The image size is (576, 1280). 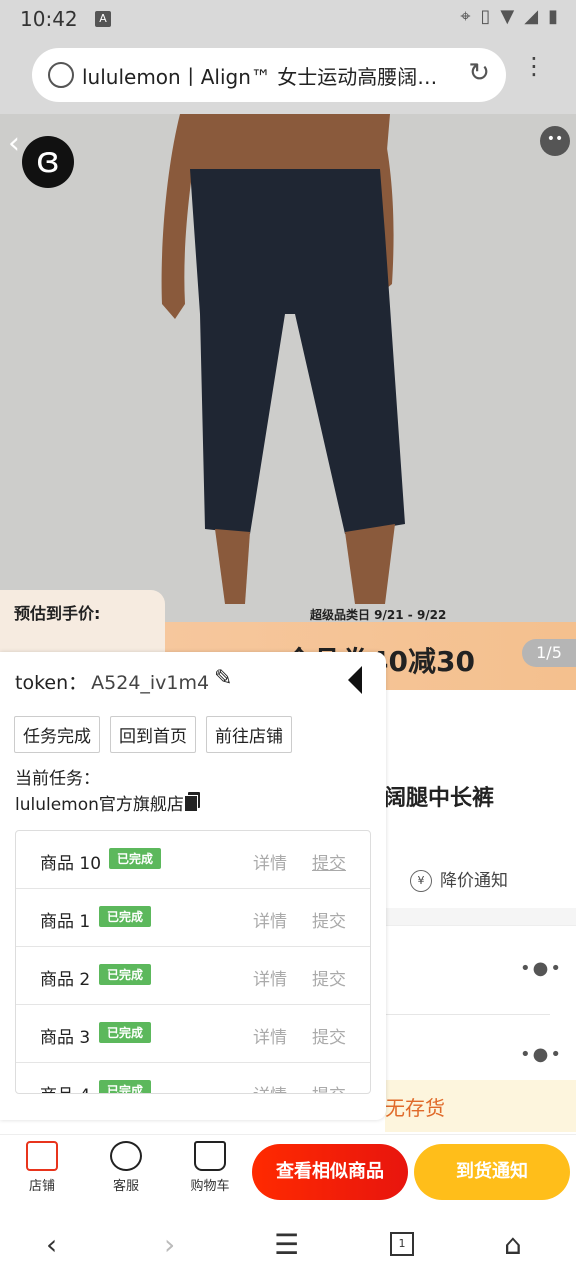 I want to click on promo-date: 超级品类日 9/21 - 9/22, so click(x=378, y=615).